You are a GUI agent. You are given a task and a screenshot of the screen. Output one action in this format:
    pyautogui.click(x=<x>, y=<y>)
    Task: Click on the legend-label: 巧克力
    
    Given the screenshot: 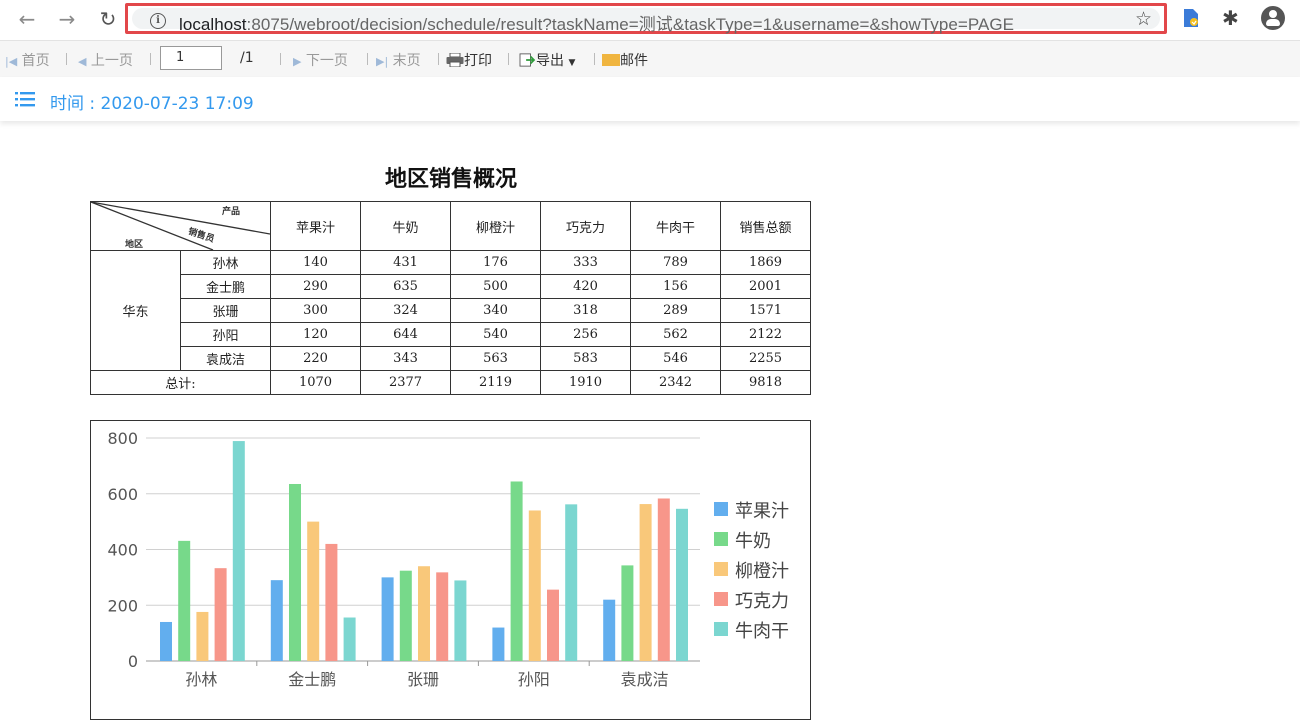 What is the action you would take?
    pyautogui.click(x=762, y=601)
    